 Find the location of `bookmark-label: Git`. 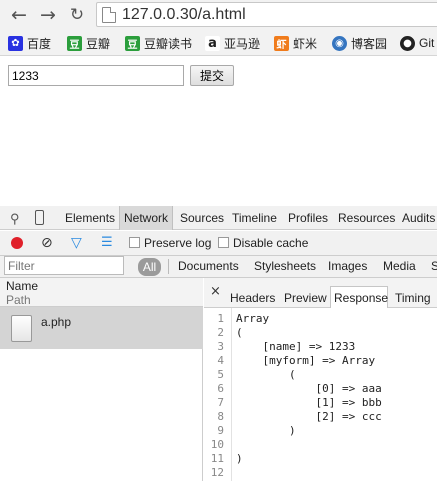

bookmark-label: Git is located at coordinates (427, 43).